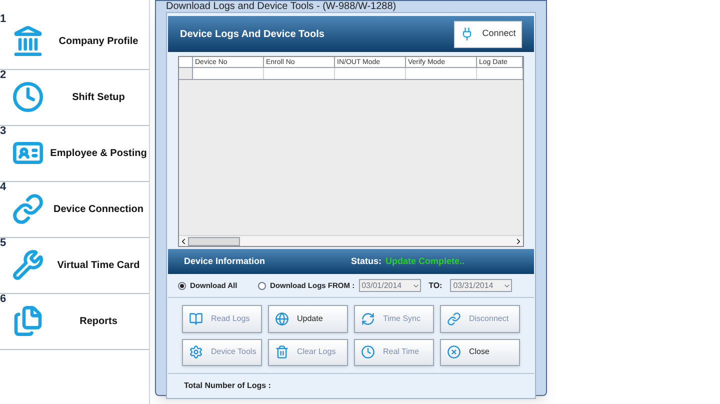  What do you see at coordinates (282, 6) in the screenshot?
I see `window-title: Download Logs and Device Tools - (W-988/W-1288)` at bounding box center [282, 6].